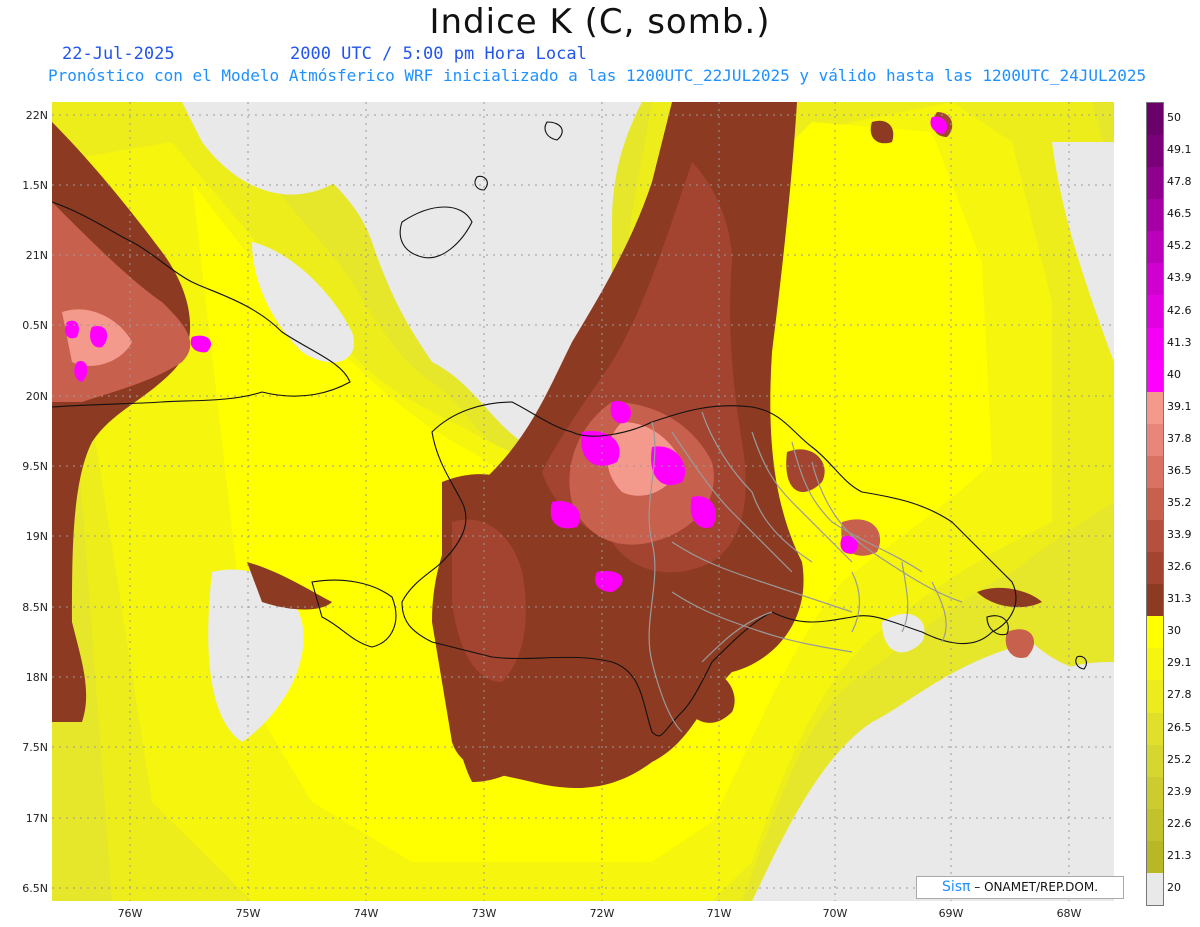 This screenshot has width=1200, height=927. Describe the element at coordinates (1174, 374) in the screenshot. I see `colorbar-label: 40` at that location.